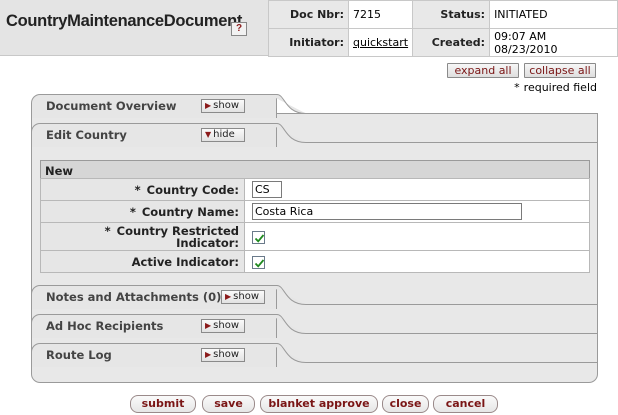  I want to click on document-title-area: CountryMaintenanceDocument ?, so click(134, 28).